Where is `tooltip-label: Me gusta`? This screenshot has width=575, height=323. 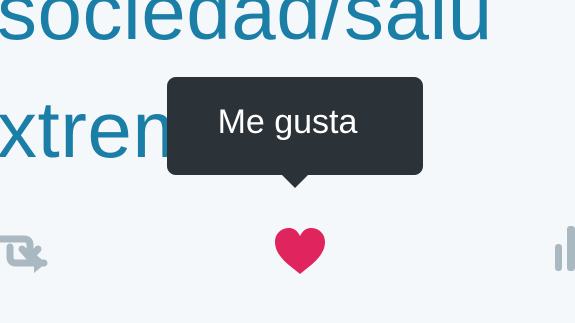
tooltip-label: Me gusta is located at coordinates (287, 122).